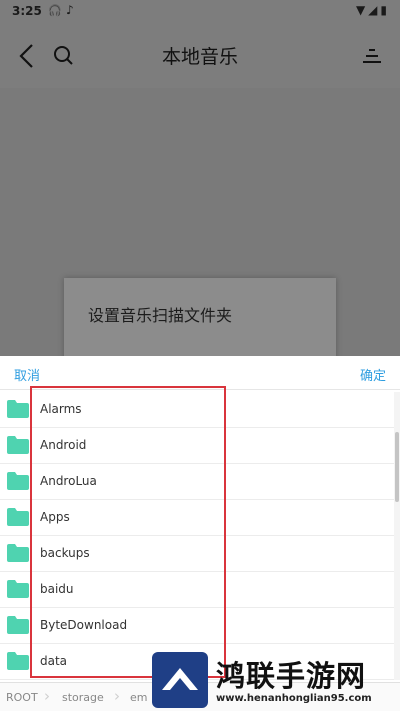 The height and width of the screenshot is (711, 400). Describe the element at coordinates (397, 467) in the screenshot. I see `scrollbar-thumb` at that location.